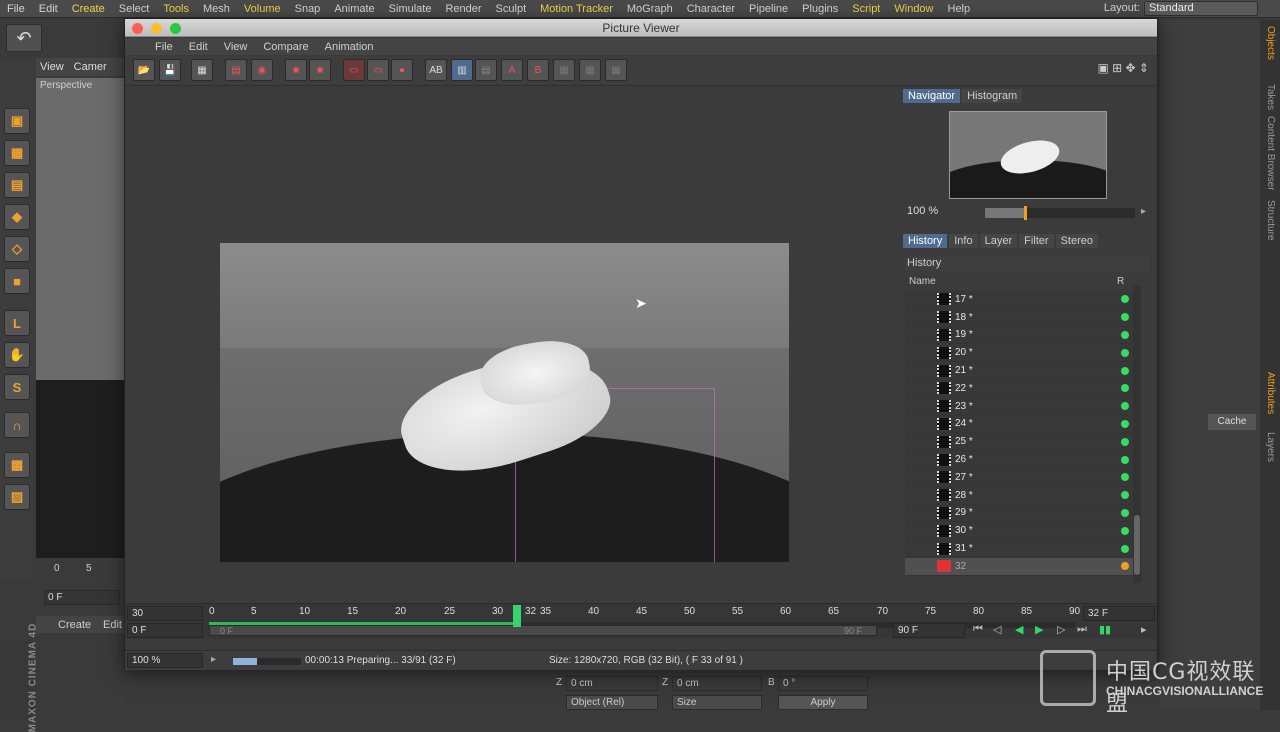 Image resolution: width=1280 pixels, height=732 pixels. I want to click on menu-window: Window, so click(913, 9).